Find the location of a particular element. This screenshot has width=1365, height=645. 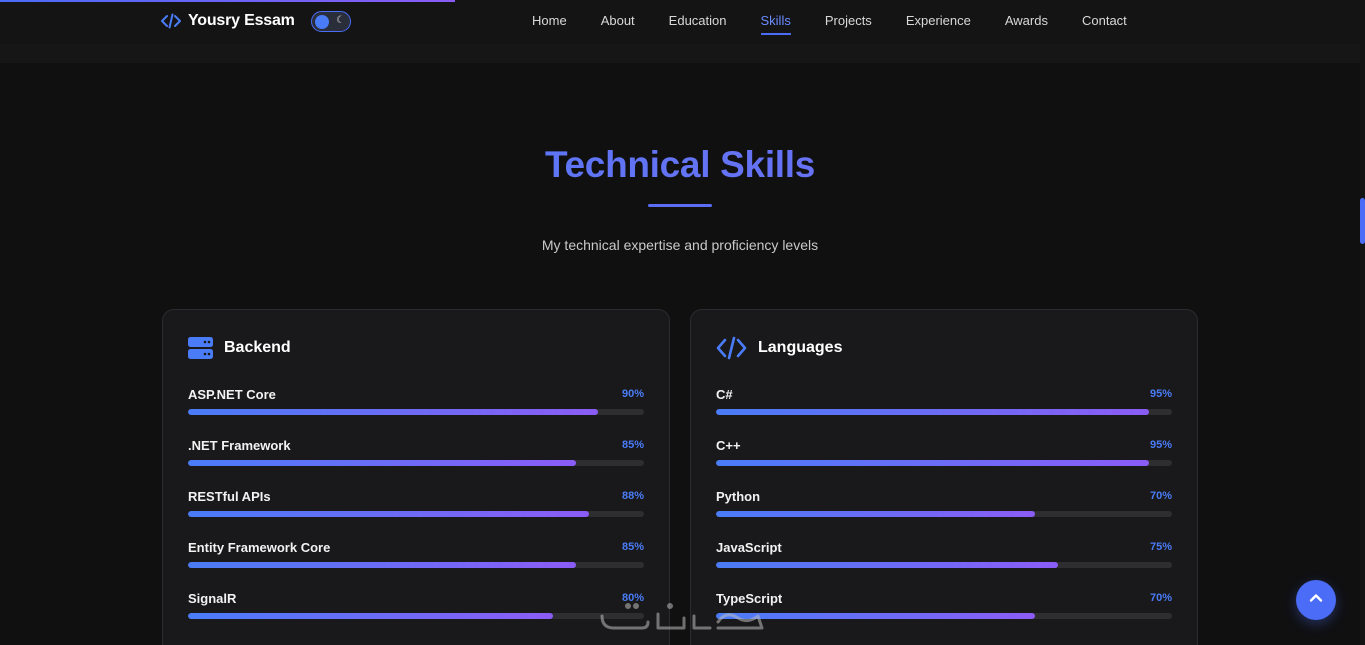

brand-name: Yousry Essam is located at coordinates (241, 20).